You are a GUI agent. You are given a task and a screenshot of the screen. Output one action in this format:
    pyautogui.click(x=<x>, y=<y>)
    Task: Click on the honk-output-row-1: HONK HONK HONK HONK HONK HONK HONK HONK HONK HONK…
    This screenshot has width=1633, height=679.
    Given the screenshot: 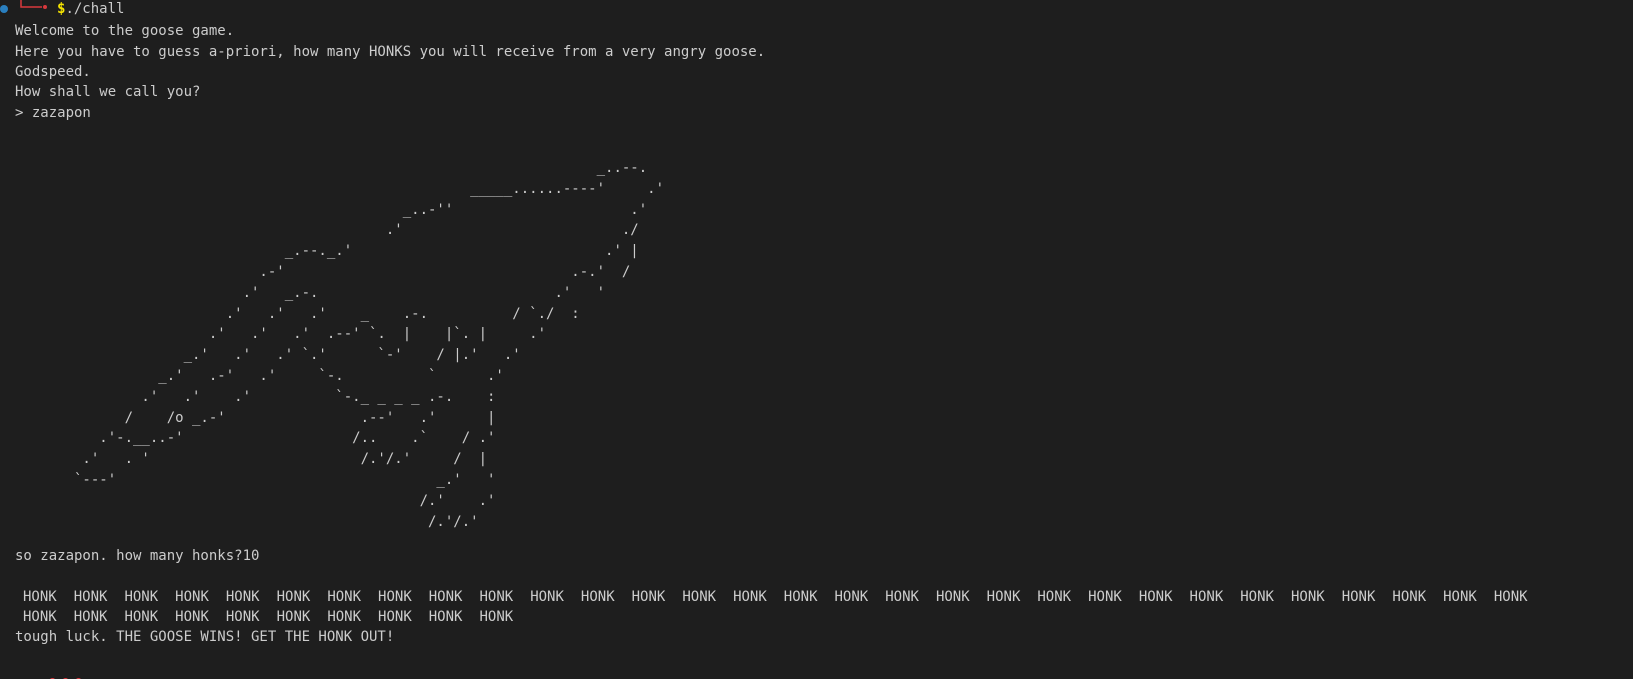 What is the action you would take?
    pyautogui.click(x=784, y=597)
    